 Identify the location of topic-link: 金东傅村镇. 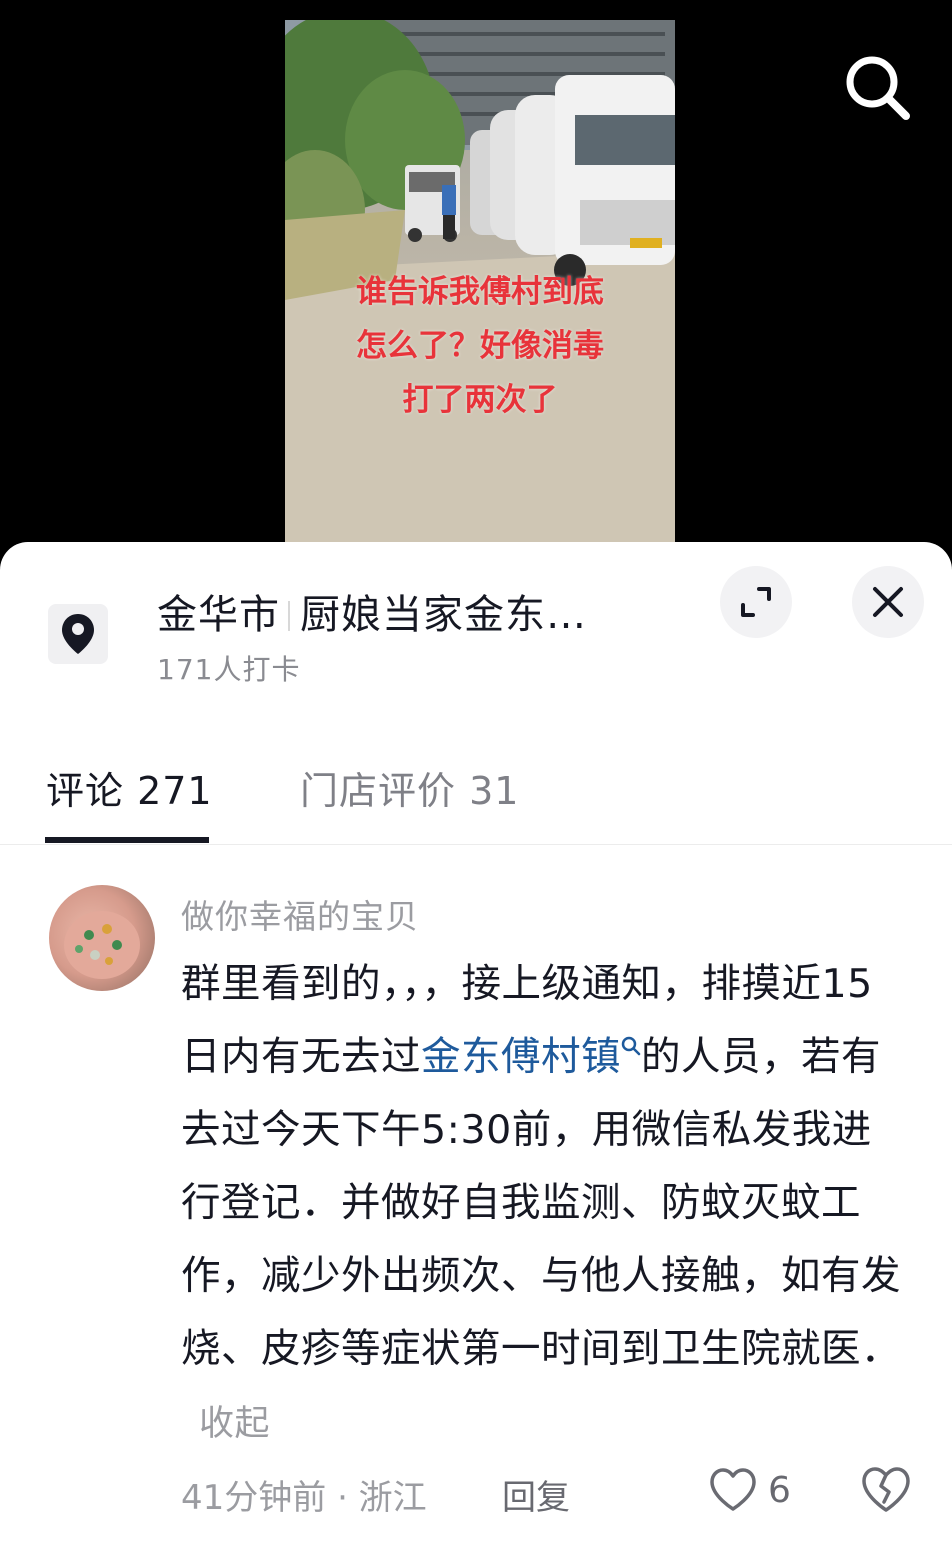
(531, 1057).